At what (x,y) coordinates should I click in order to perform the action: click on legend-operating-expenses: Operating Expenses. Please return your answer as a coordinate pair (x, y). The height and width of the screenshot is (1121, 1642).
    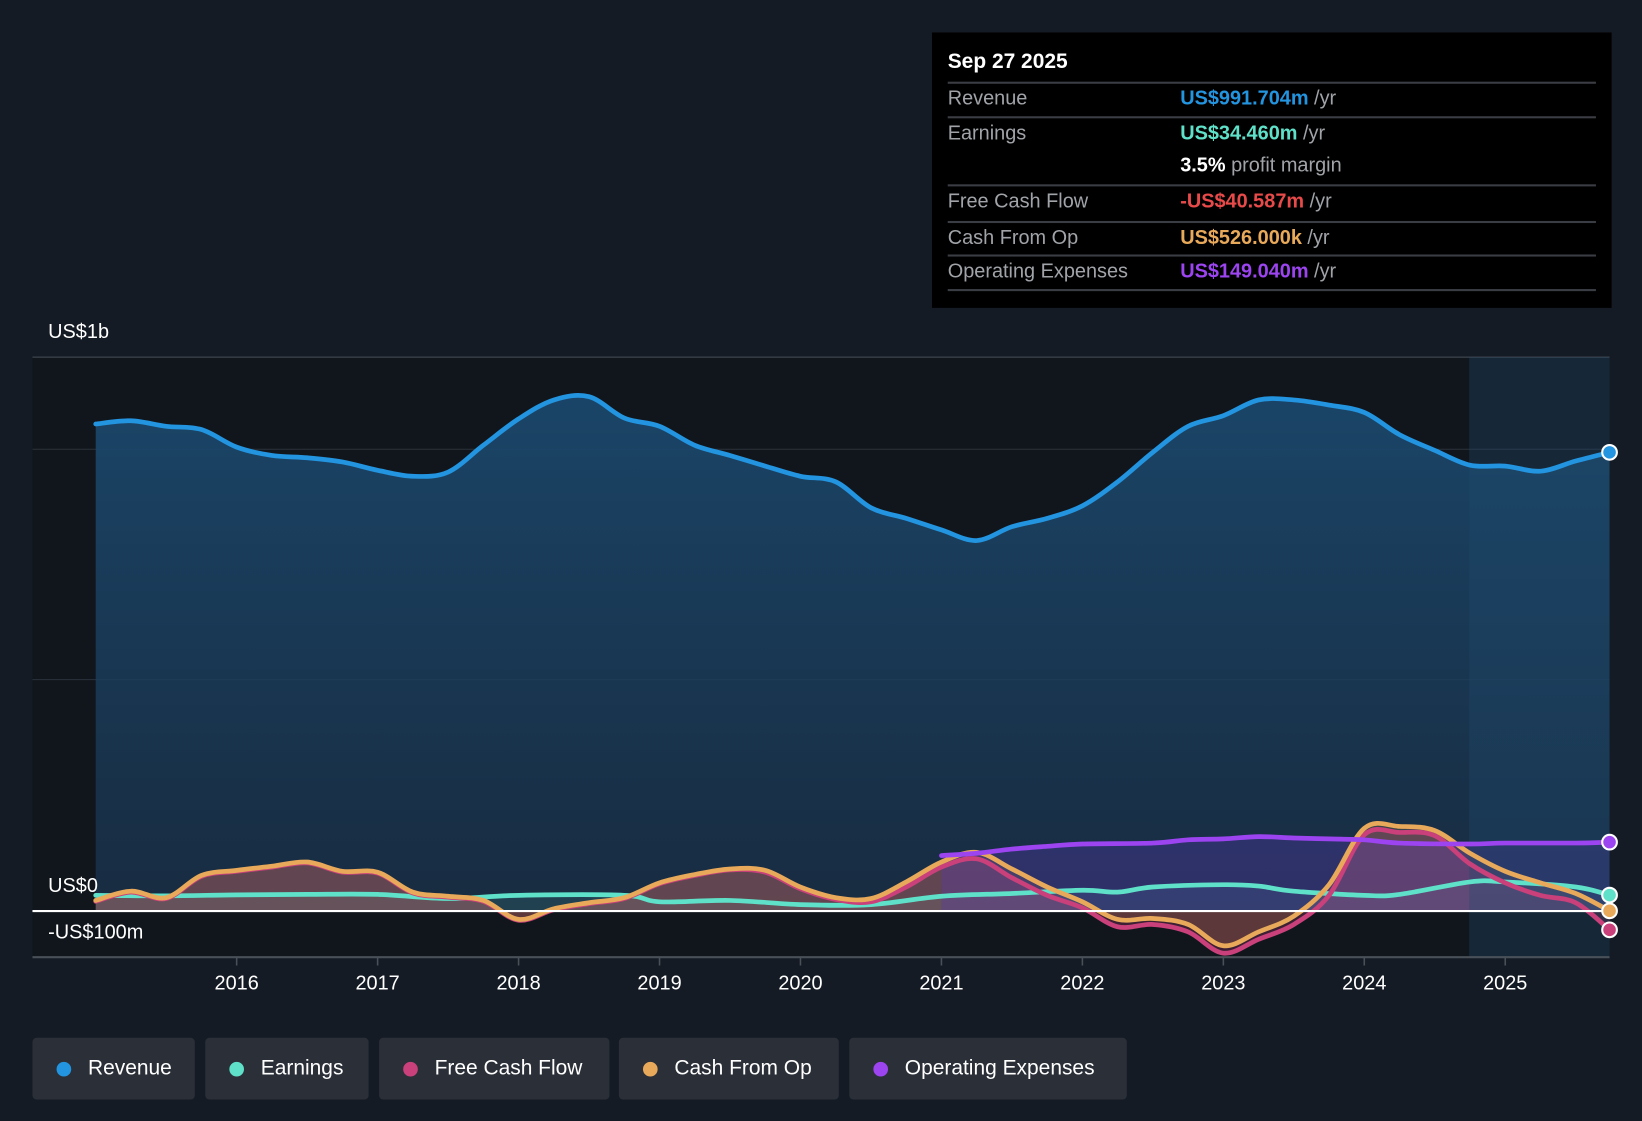
    Looking at the image, I should click on (988, 1068).